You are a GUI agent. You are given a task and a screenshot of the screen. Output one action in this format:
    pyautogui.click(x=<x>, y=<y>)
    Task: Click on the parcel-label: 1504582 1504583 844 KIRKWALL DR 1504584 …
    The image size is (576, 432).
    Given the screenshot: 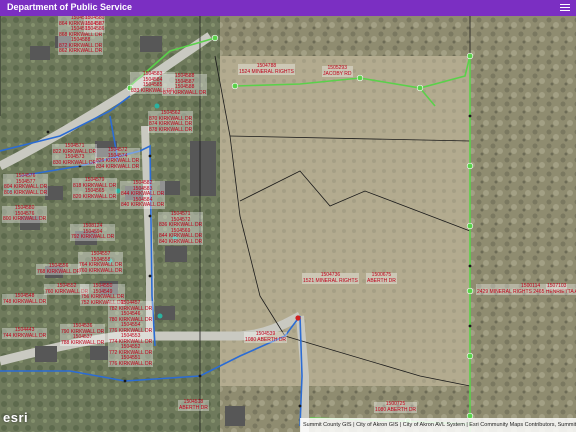 What is the action you would take?
    pyautogui.click(x=143, y=194)
    